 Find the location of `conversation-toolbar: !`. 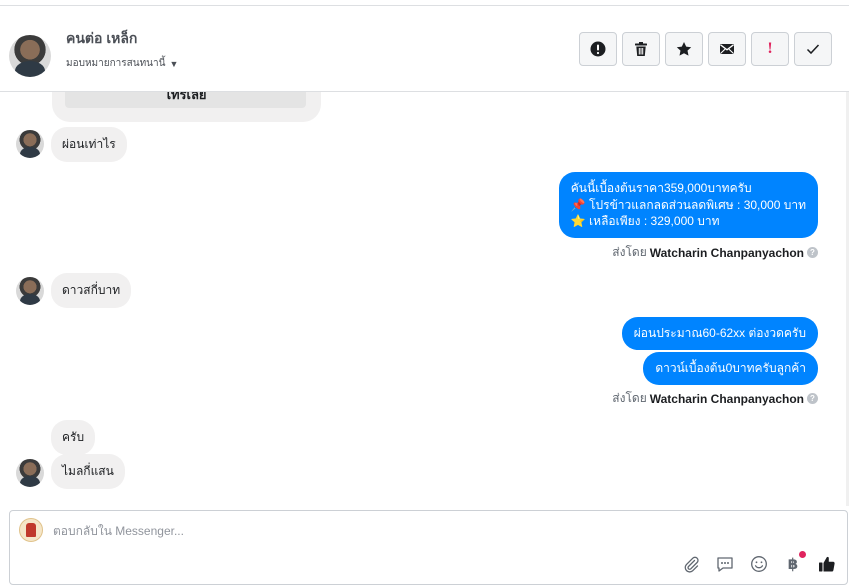

conversation-toolbar: ! is located at coordinates (705, 49).